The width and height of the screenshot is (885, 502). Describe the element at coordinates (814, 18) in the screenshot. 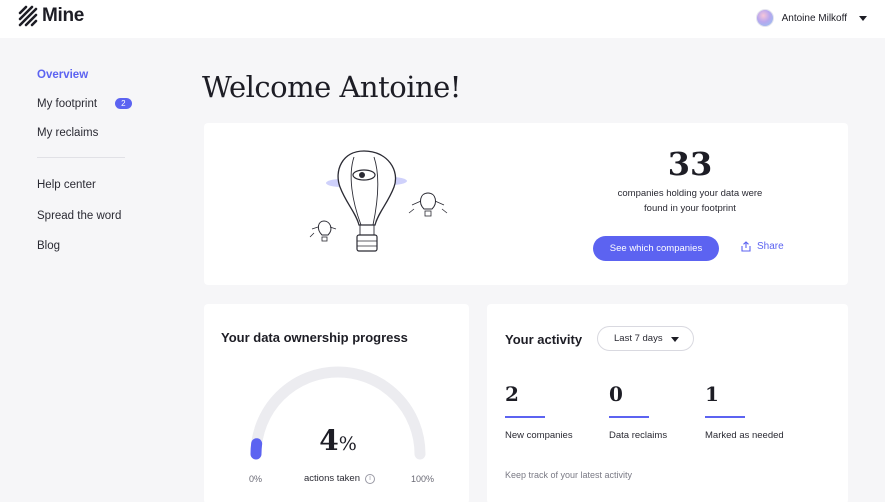

I see `user-name: Antoine Milkoff` at that location.